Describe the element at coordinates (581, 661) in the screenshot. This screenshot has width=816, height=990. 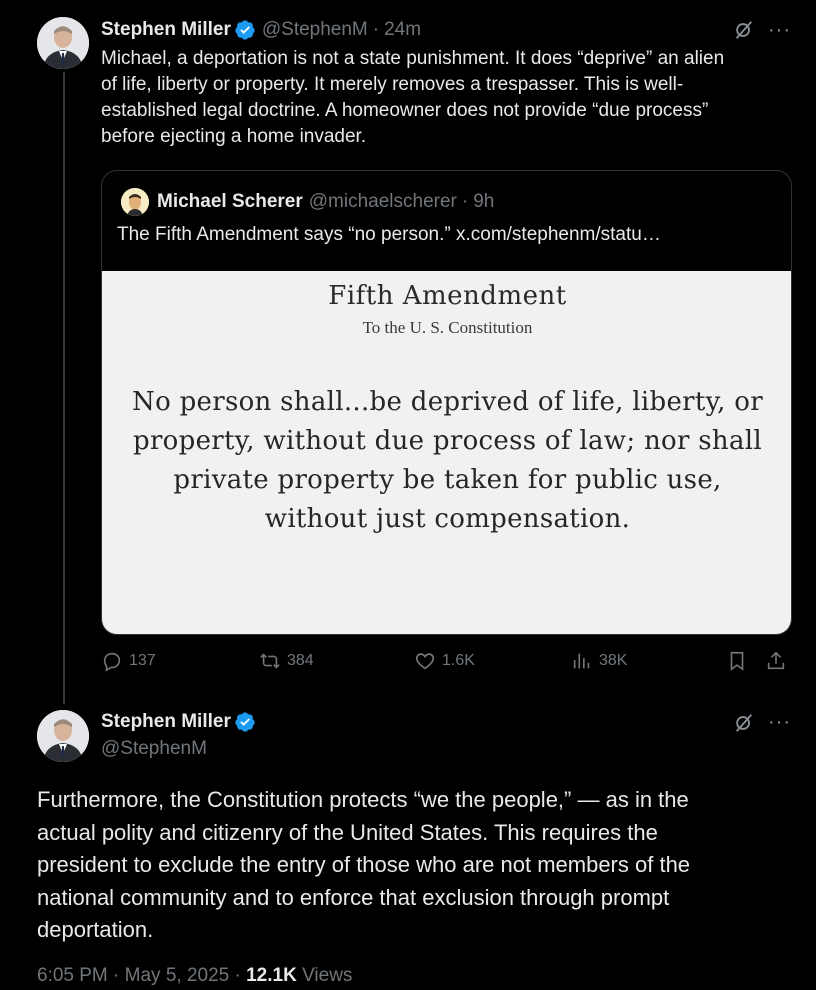
I see `views-icon` at that location.